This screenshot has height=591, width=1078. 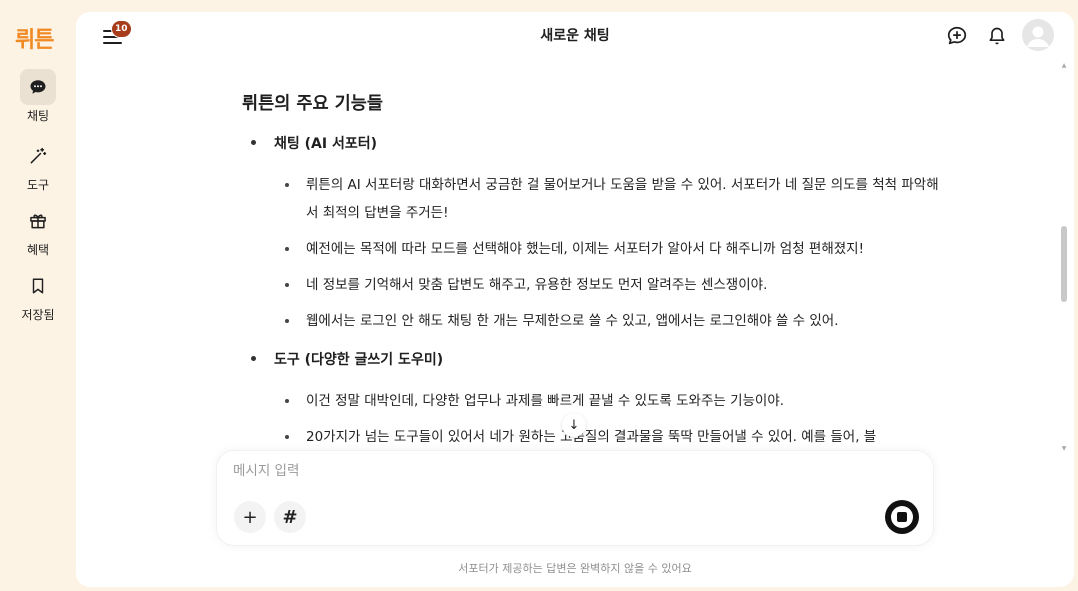 I want to click on stop-icon, so click(x=902, y=517).